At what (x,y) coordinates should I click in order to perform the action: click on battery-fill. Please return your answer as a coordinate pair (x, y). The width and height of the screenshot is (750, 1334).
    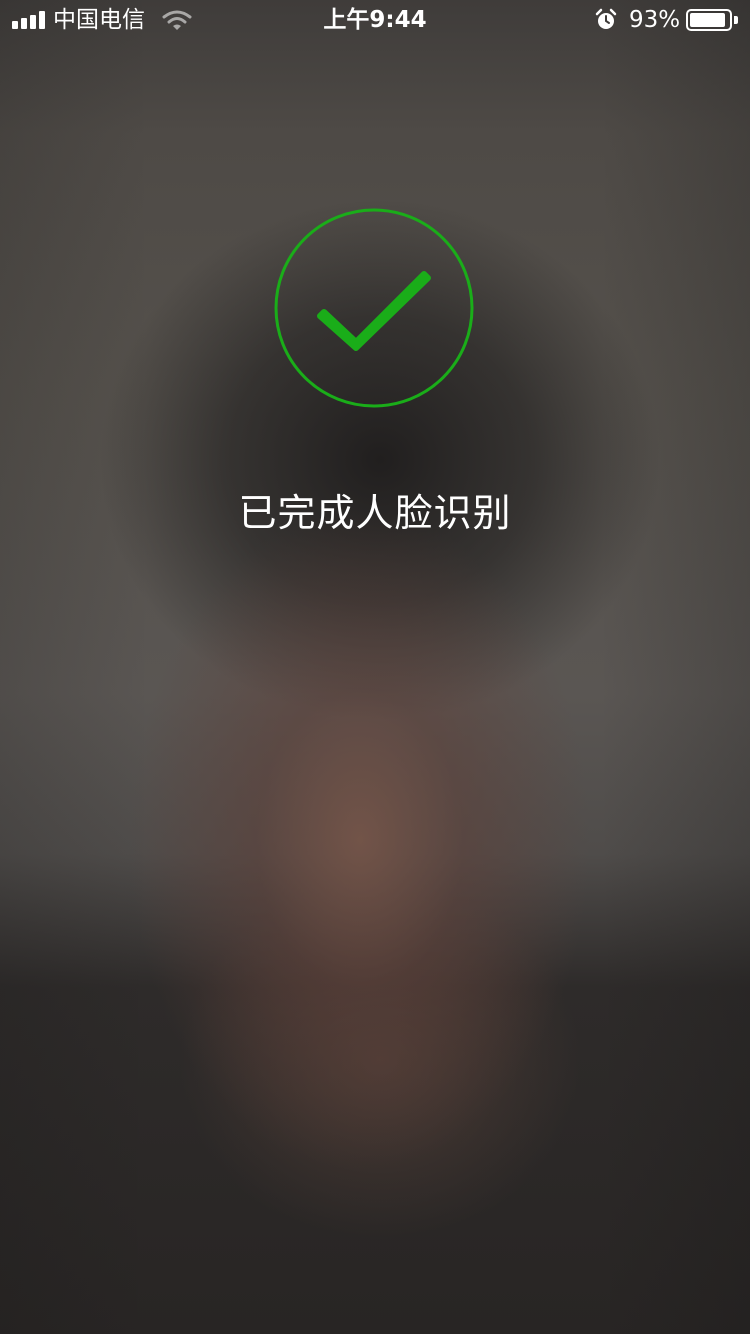
    Looking at the image, I should click on (707, 20).